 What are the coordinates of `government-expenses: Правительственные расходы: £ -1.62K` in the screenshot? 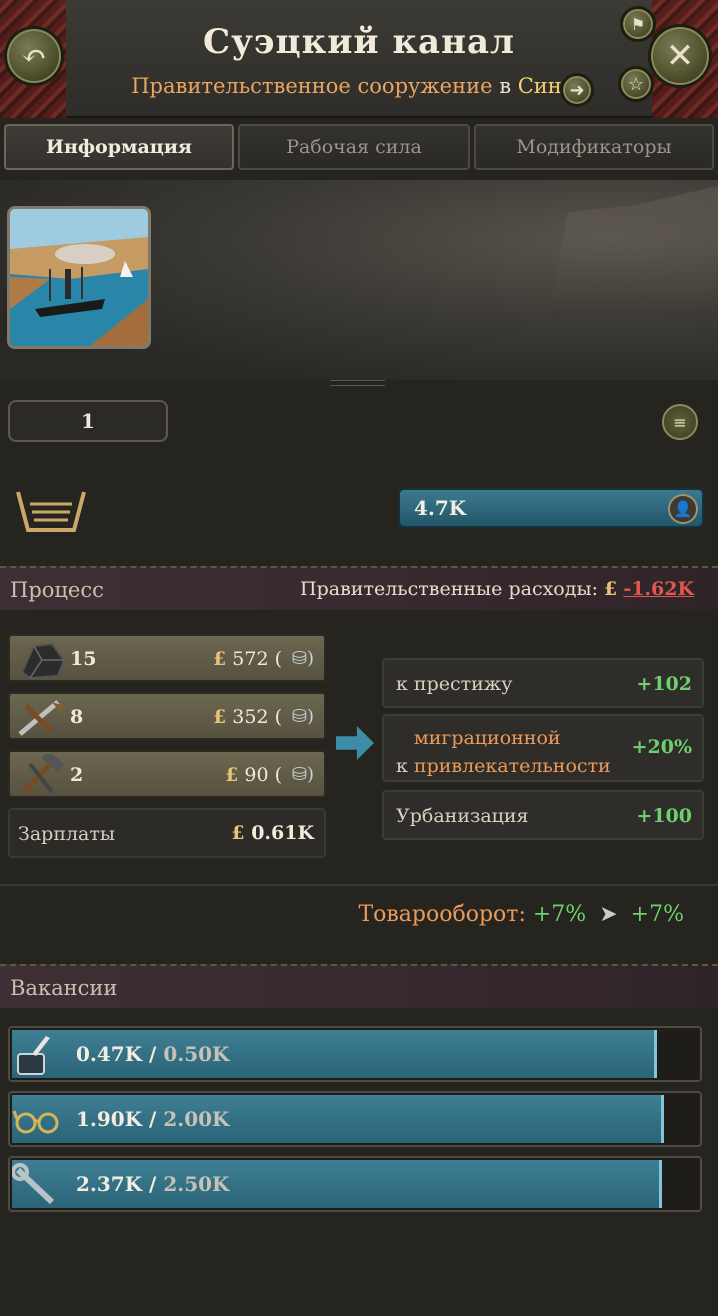 It's located at (497, 589).